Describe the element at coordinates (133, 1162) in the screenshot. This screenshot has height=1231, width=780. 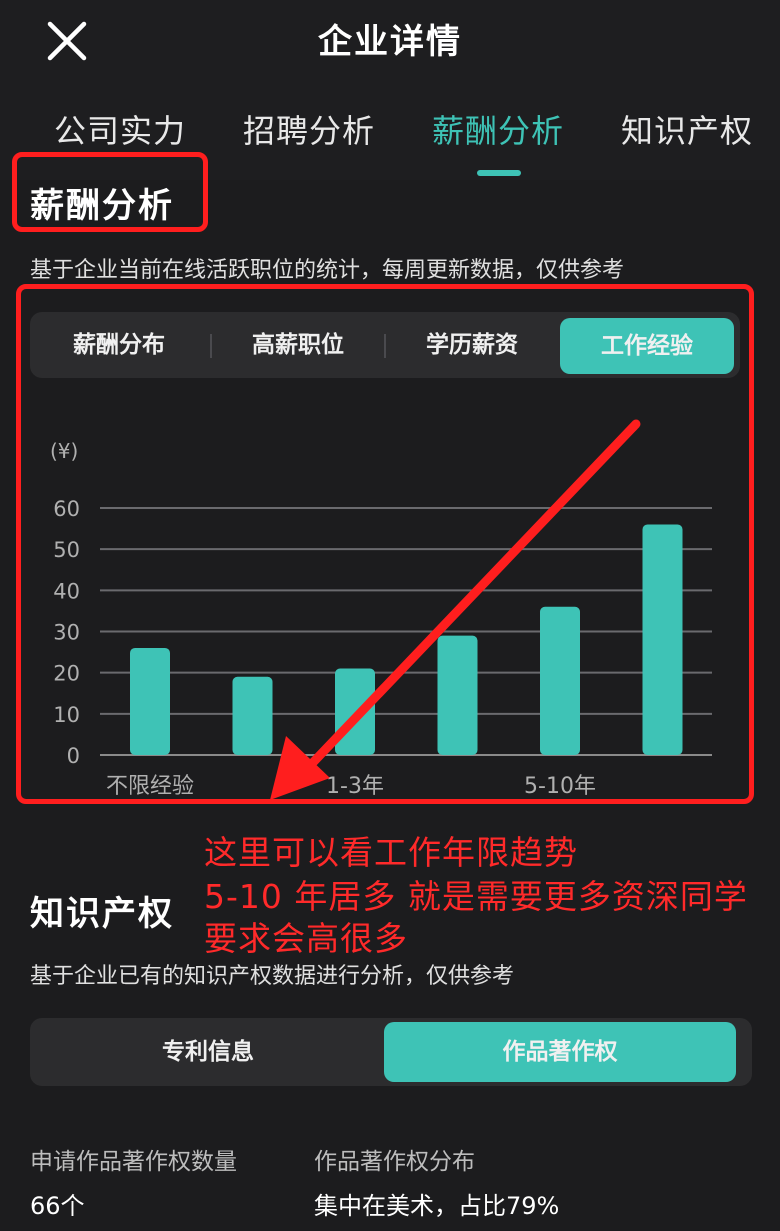
I see `stat-copyright-count-label: 申请作品著作权数量` at that location.